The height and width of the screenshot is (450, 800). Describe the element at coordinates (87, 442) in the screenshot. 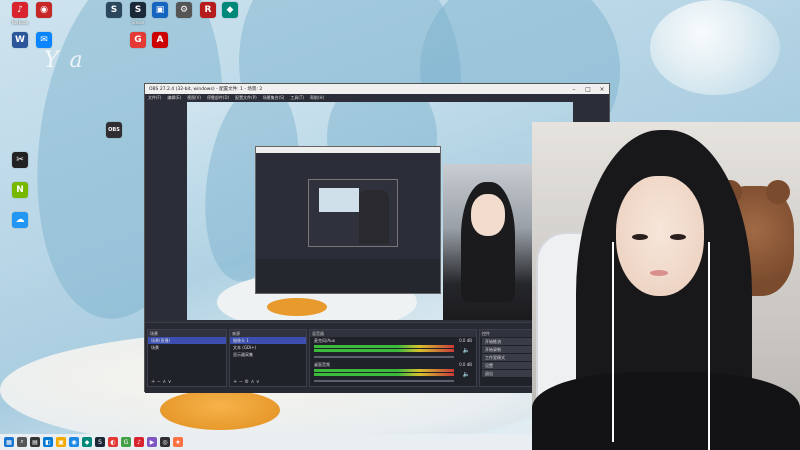

I see `taskbar-app-icon: ◆` at that location.